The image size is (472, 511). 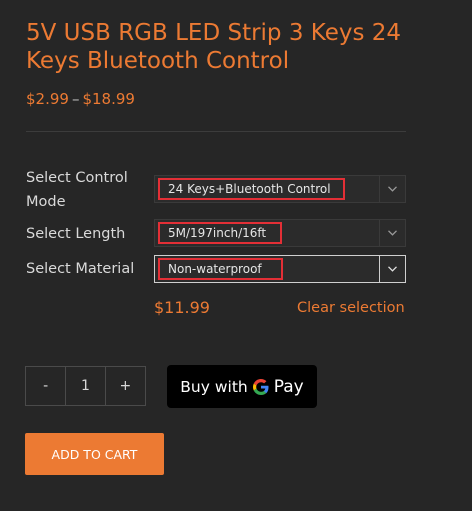 I want to click on quantity-input: 1, so click(x=85, y=386).